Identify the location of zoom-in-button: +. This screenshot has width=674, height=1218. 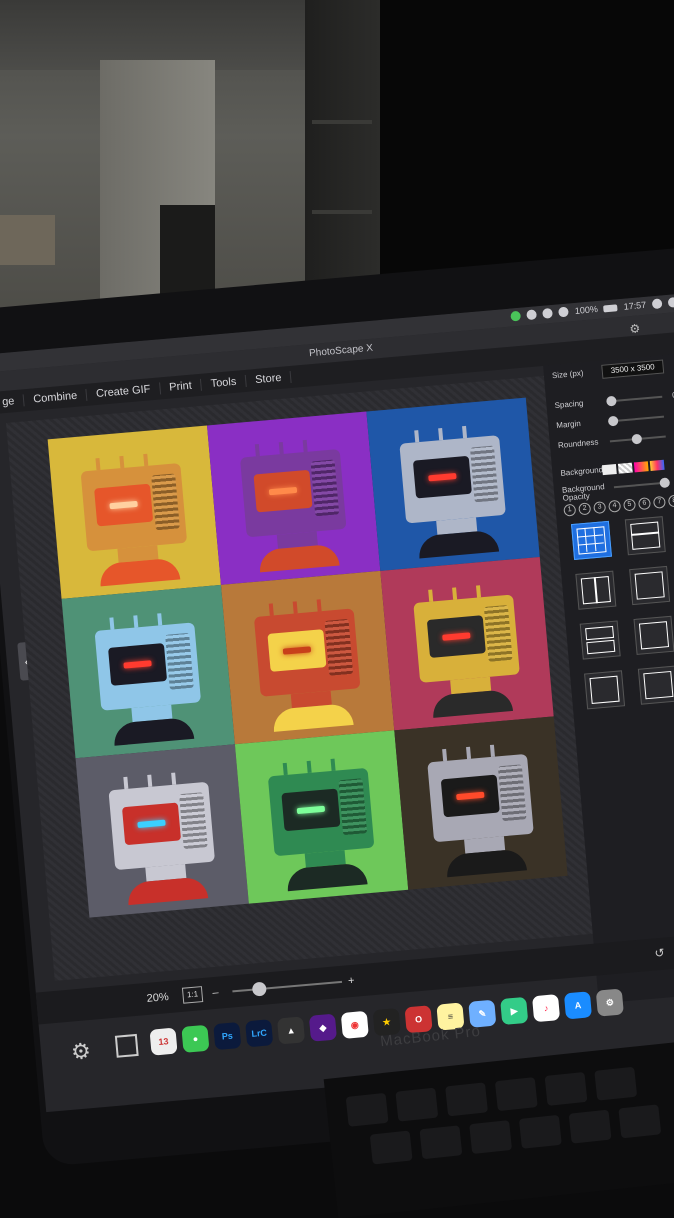
(351, 981).